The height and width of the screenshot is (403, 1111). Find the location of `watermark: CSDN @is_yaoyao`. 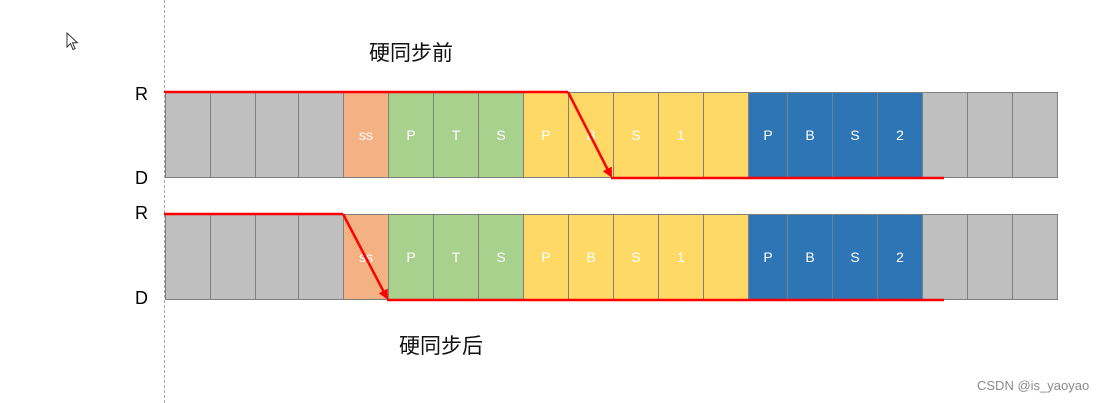

watermark: CSDN @is_yaoyao is located at coordinates (1033, 385).